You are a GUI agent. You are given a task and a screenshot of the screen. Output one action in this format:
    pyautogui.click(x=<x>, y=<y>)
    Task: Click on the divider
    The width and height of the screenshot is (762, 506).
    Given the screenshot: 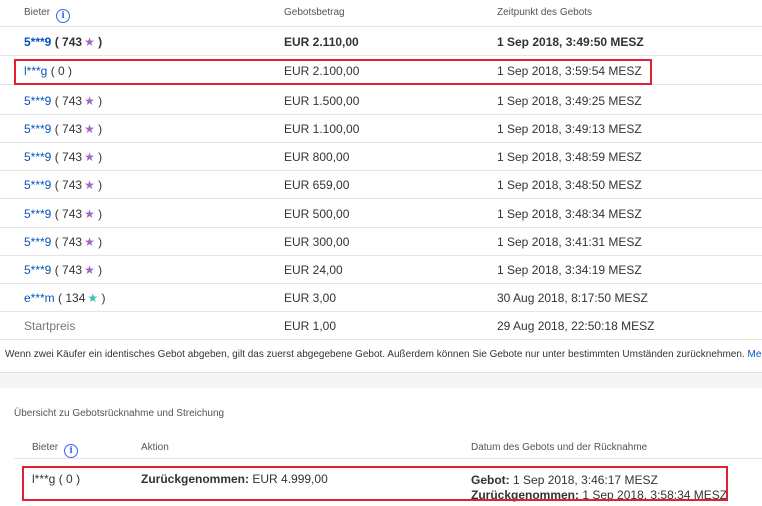 What is the action you would take?
    pyautogui.click(x=388, y=458)
    